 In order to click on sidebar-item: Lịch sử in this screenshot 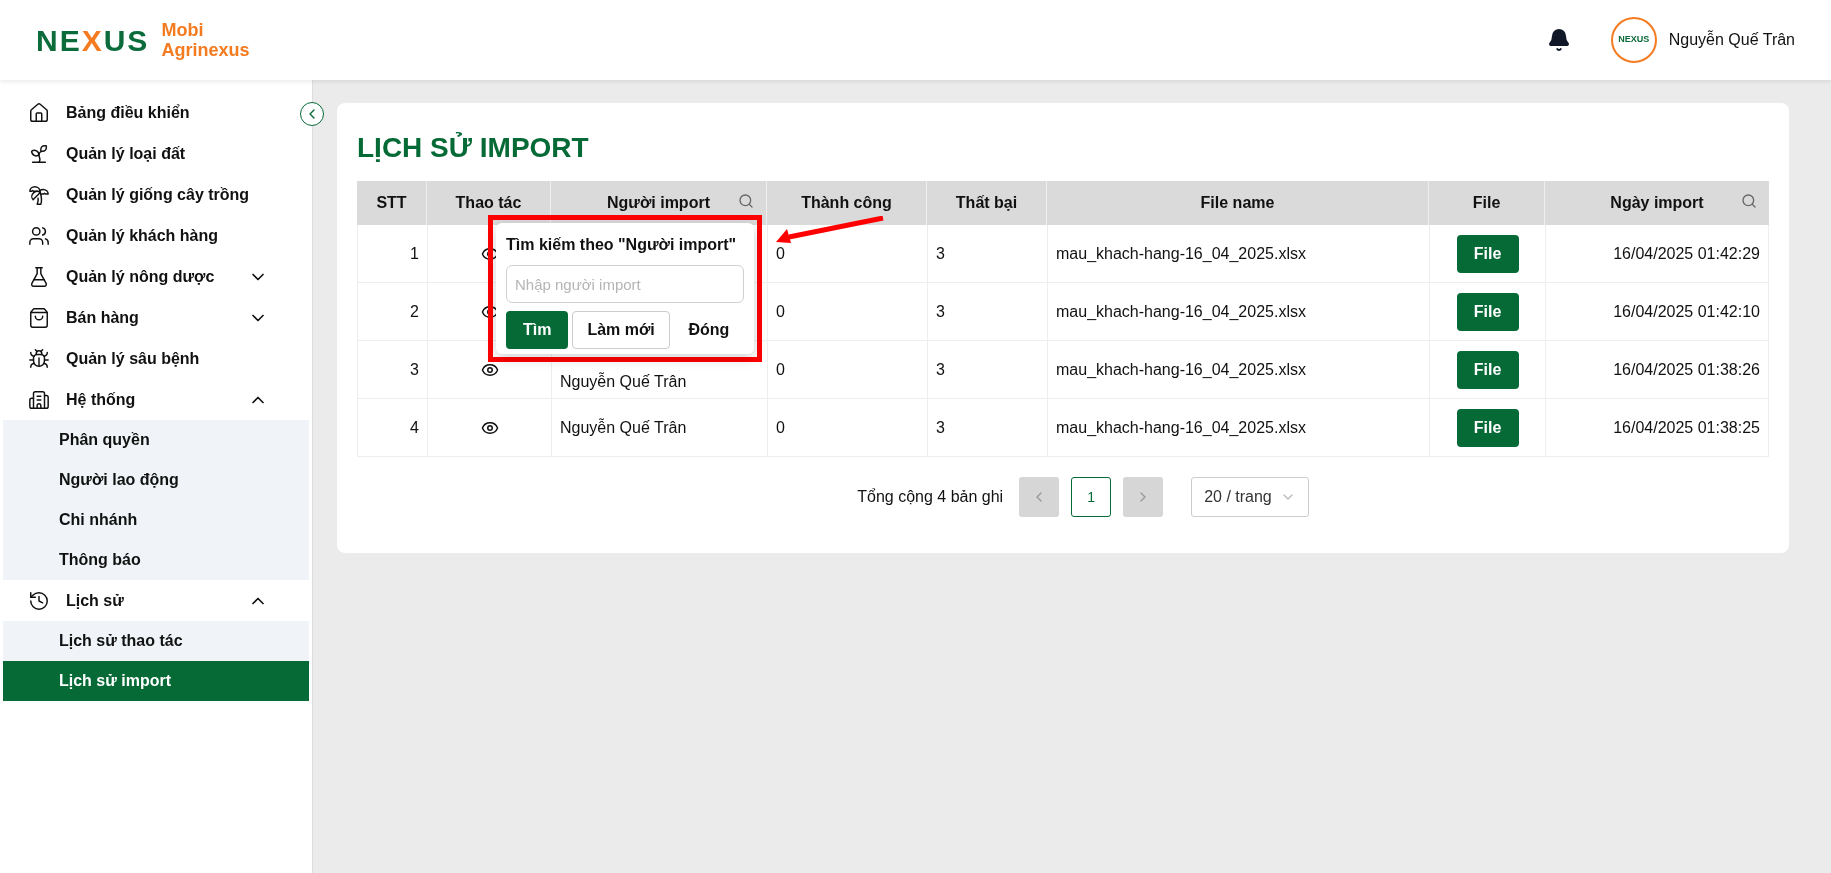, I will do `click(148, 600)`.